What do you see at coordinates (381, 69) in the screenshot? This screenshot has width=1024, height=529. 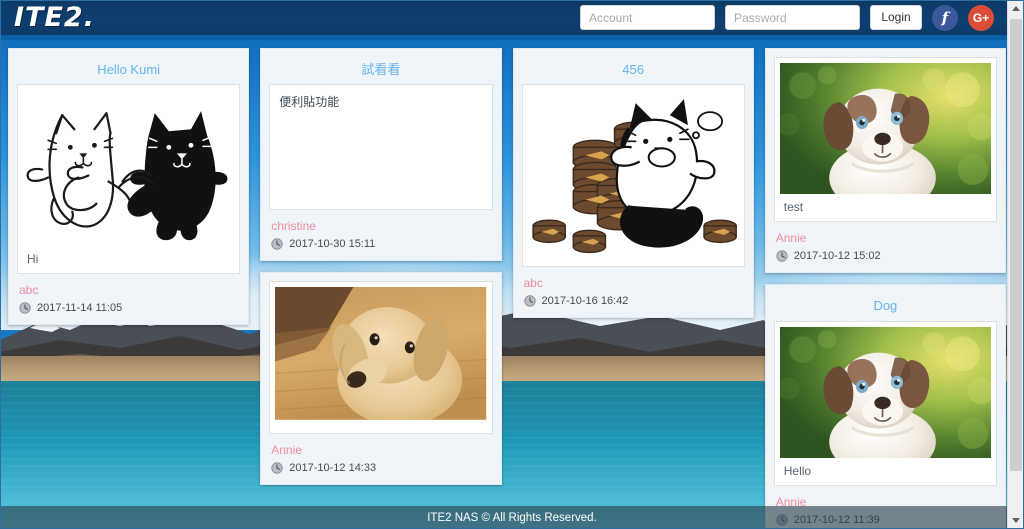 I see `card-title: 試看看` at bounding box center [381, 69].